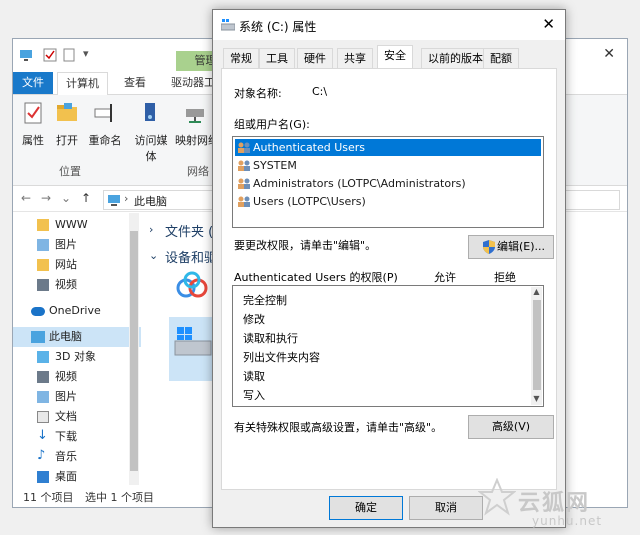  I want to click on user-row: Users (LOTPC\Users), so click(388, 201).